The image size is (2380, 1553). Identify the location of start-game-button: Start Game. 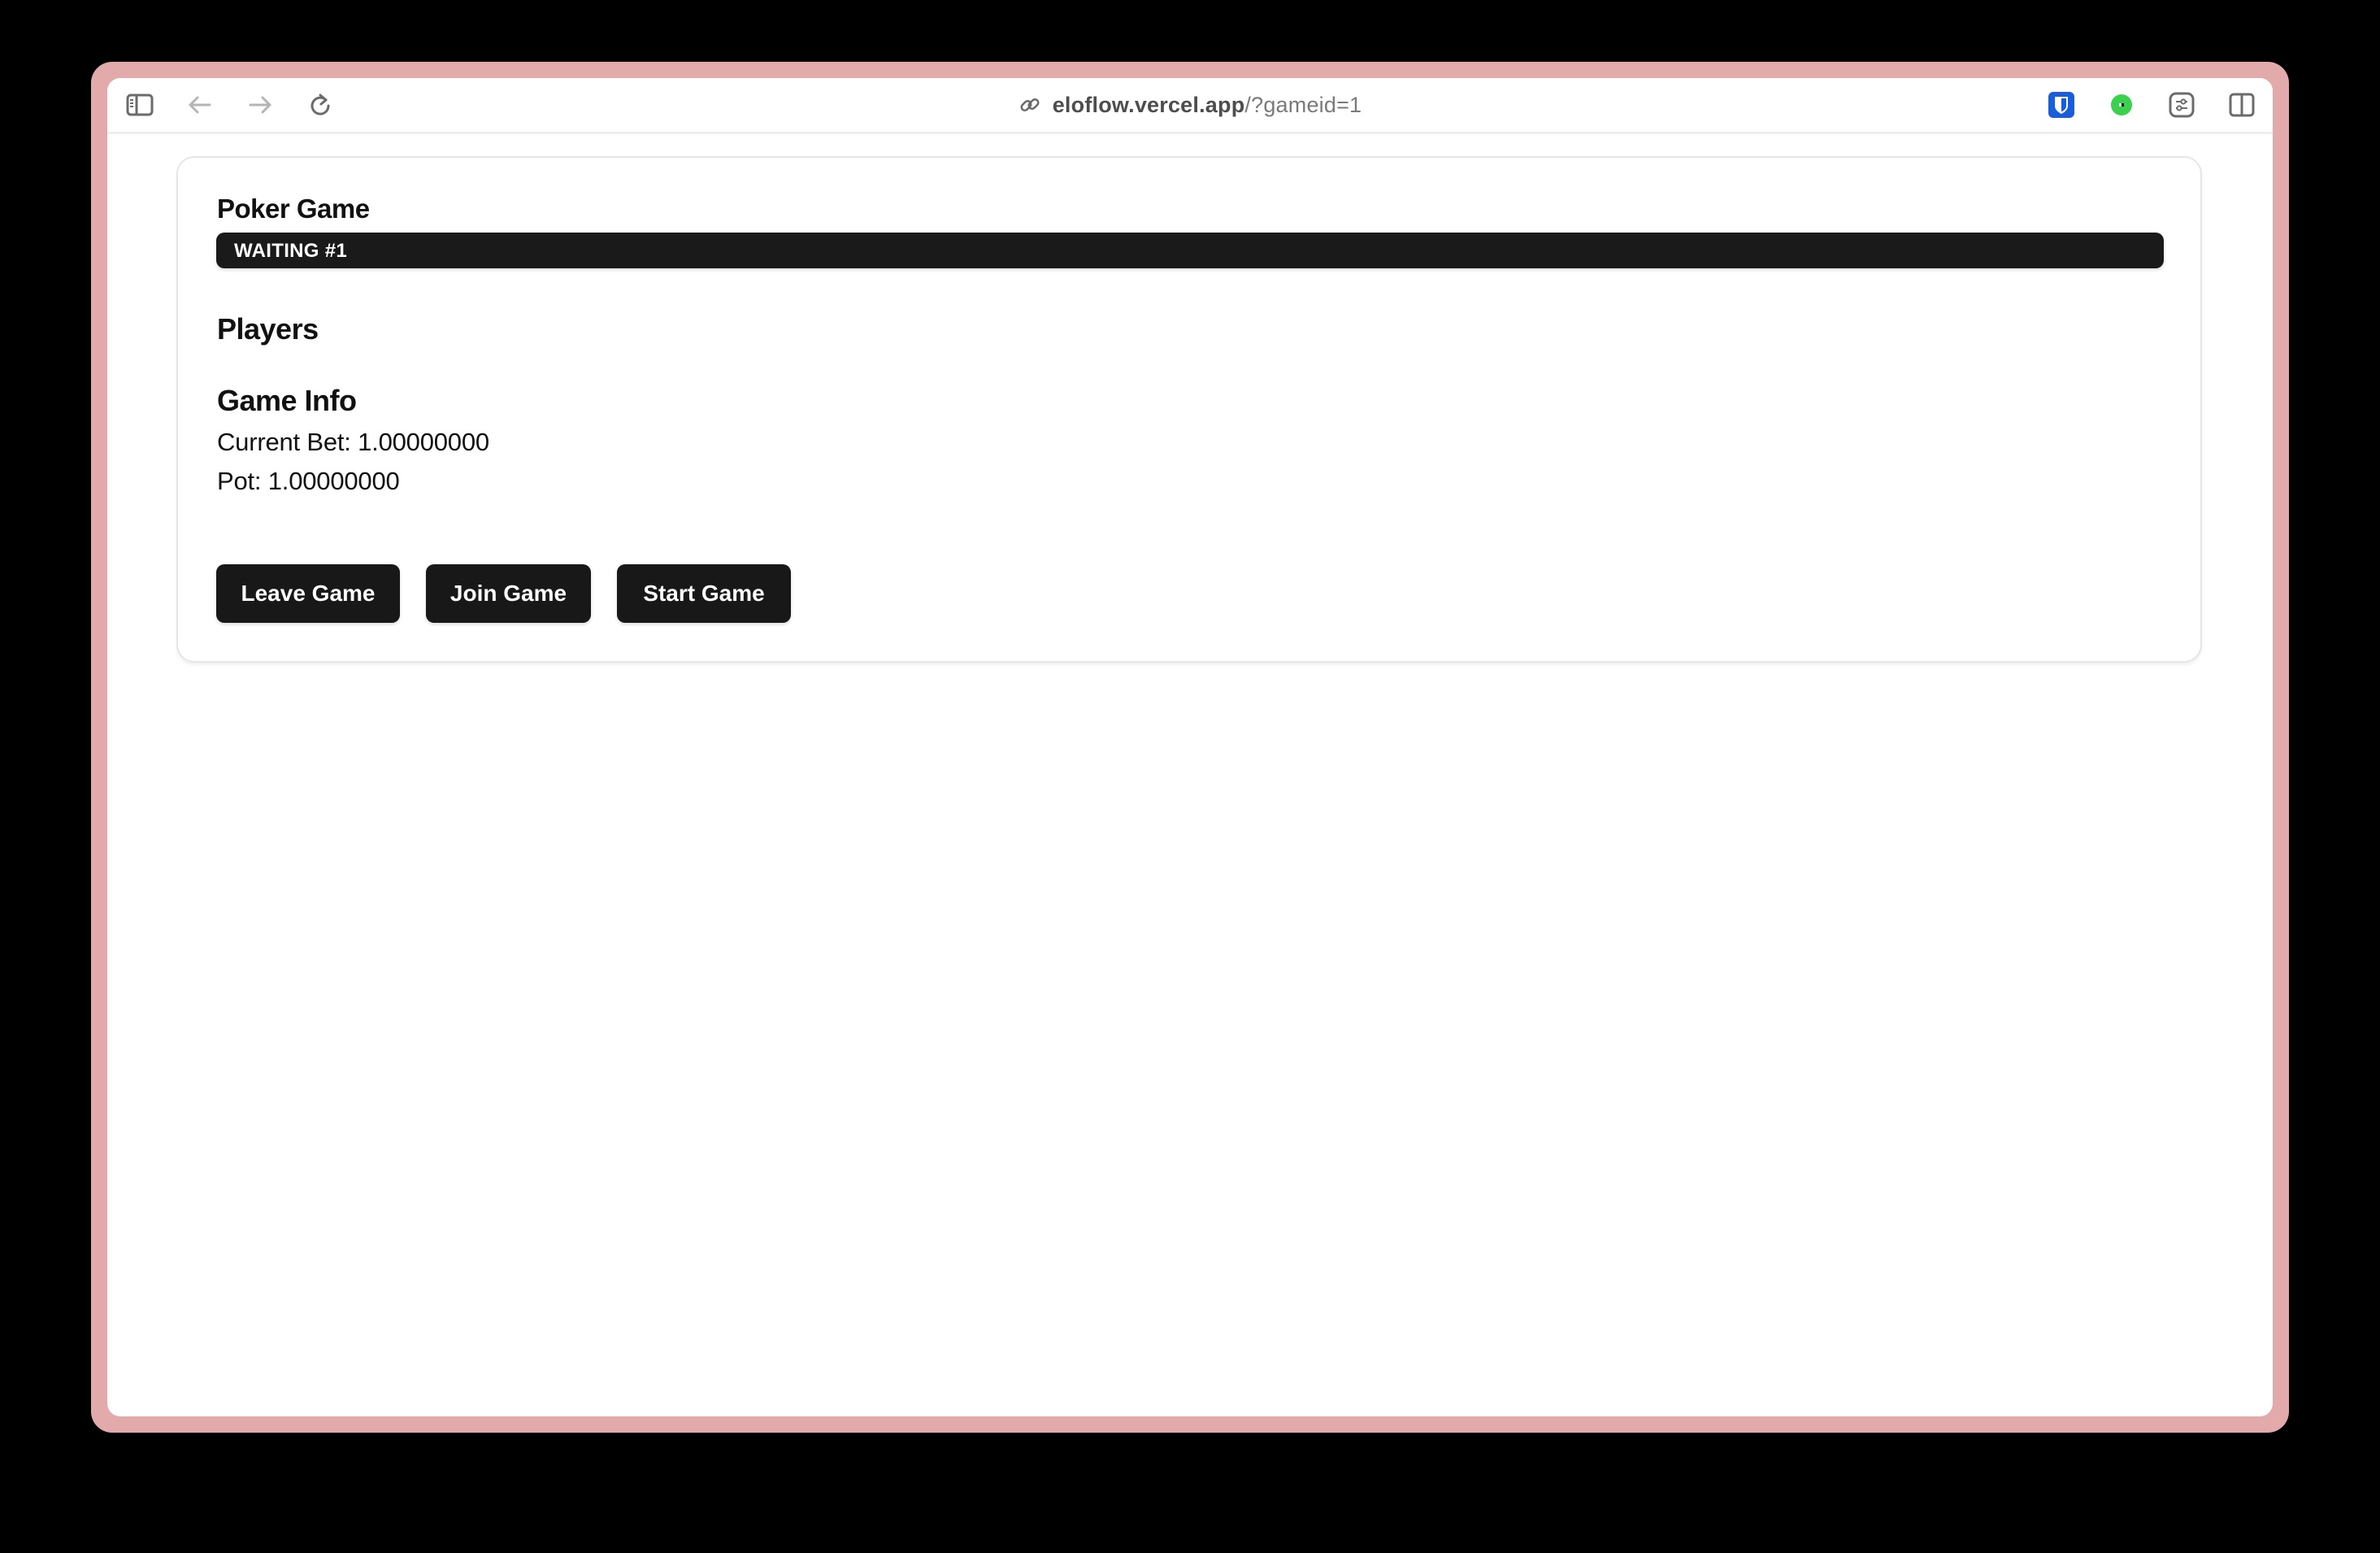
(704, 593).